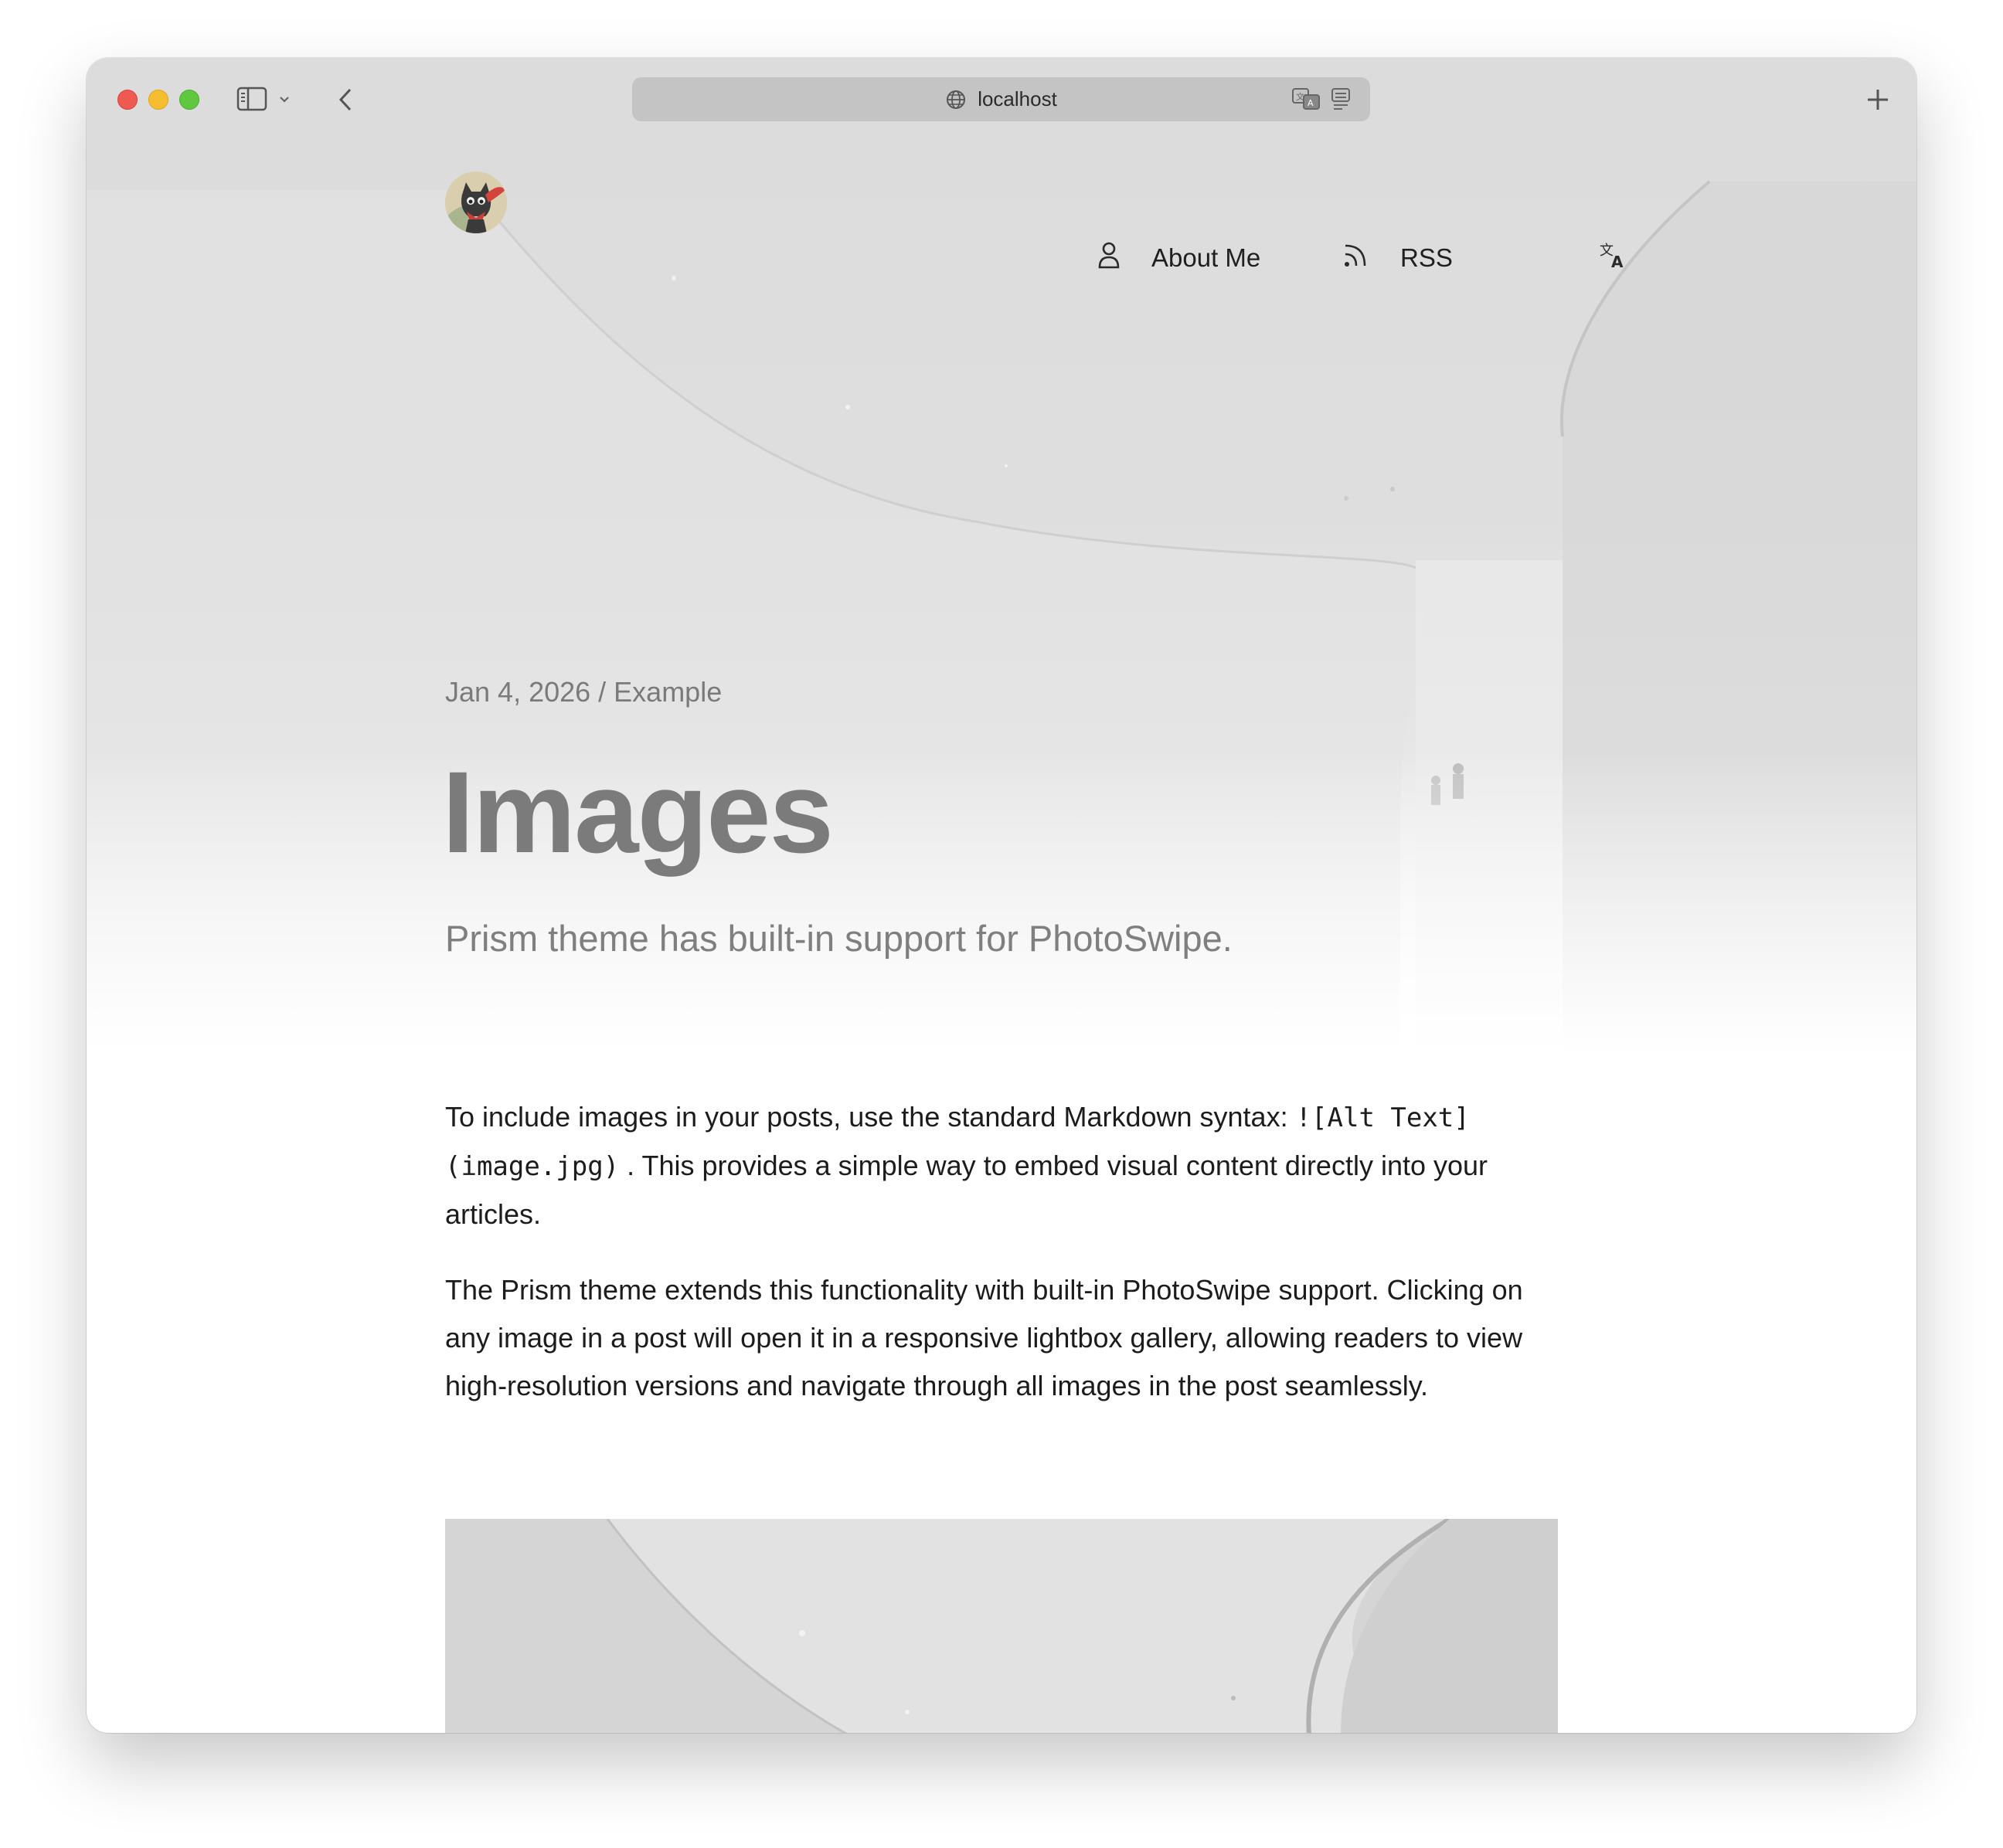  I want to click on back-arrow-icon, so click(345, 99).